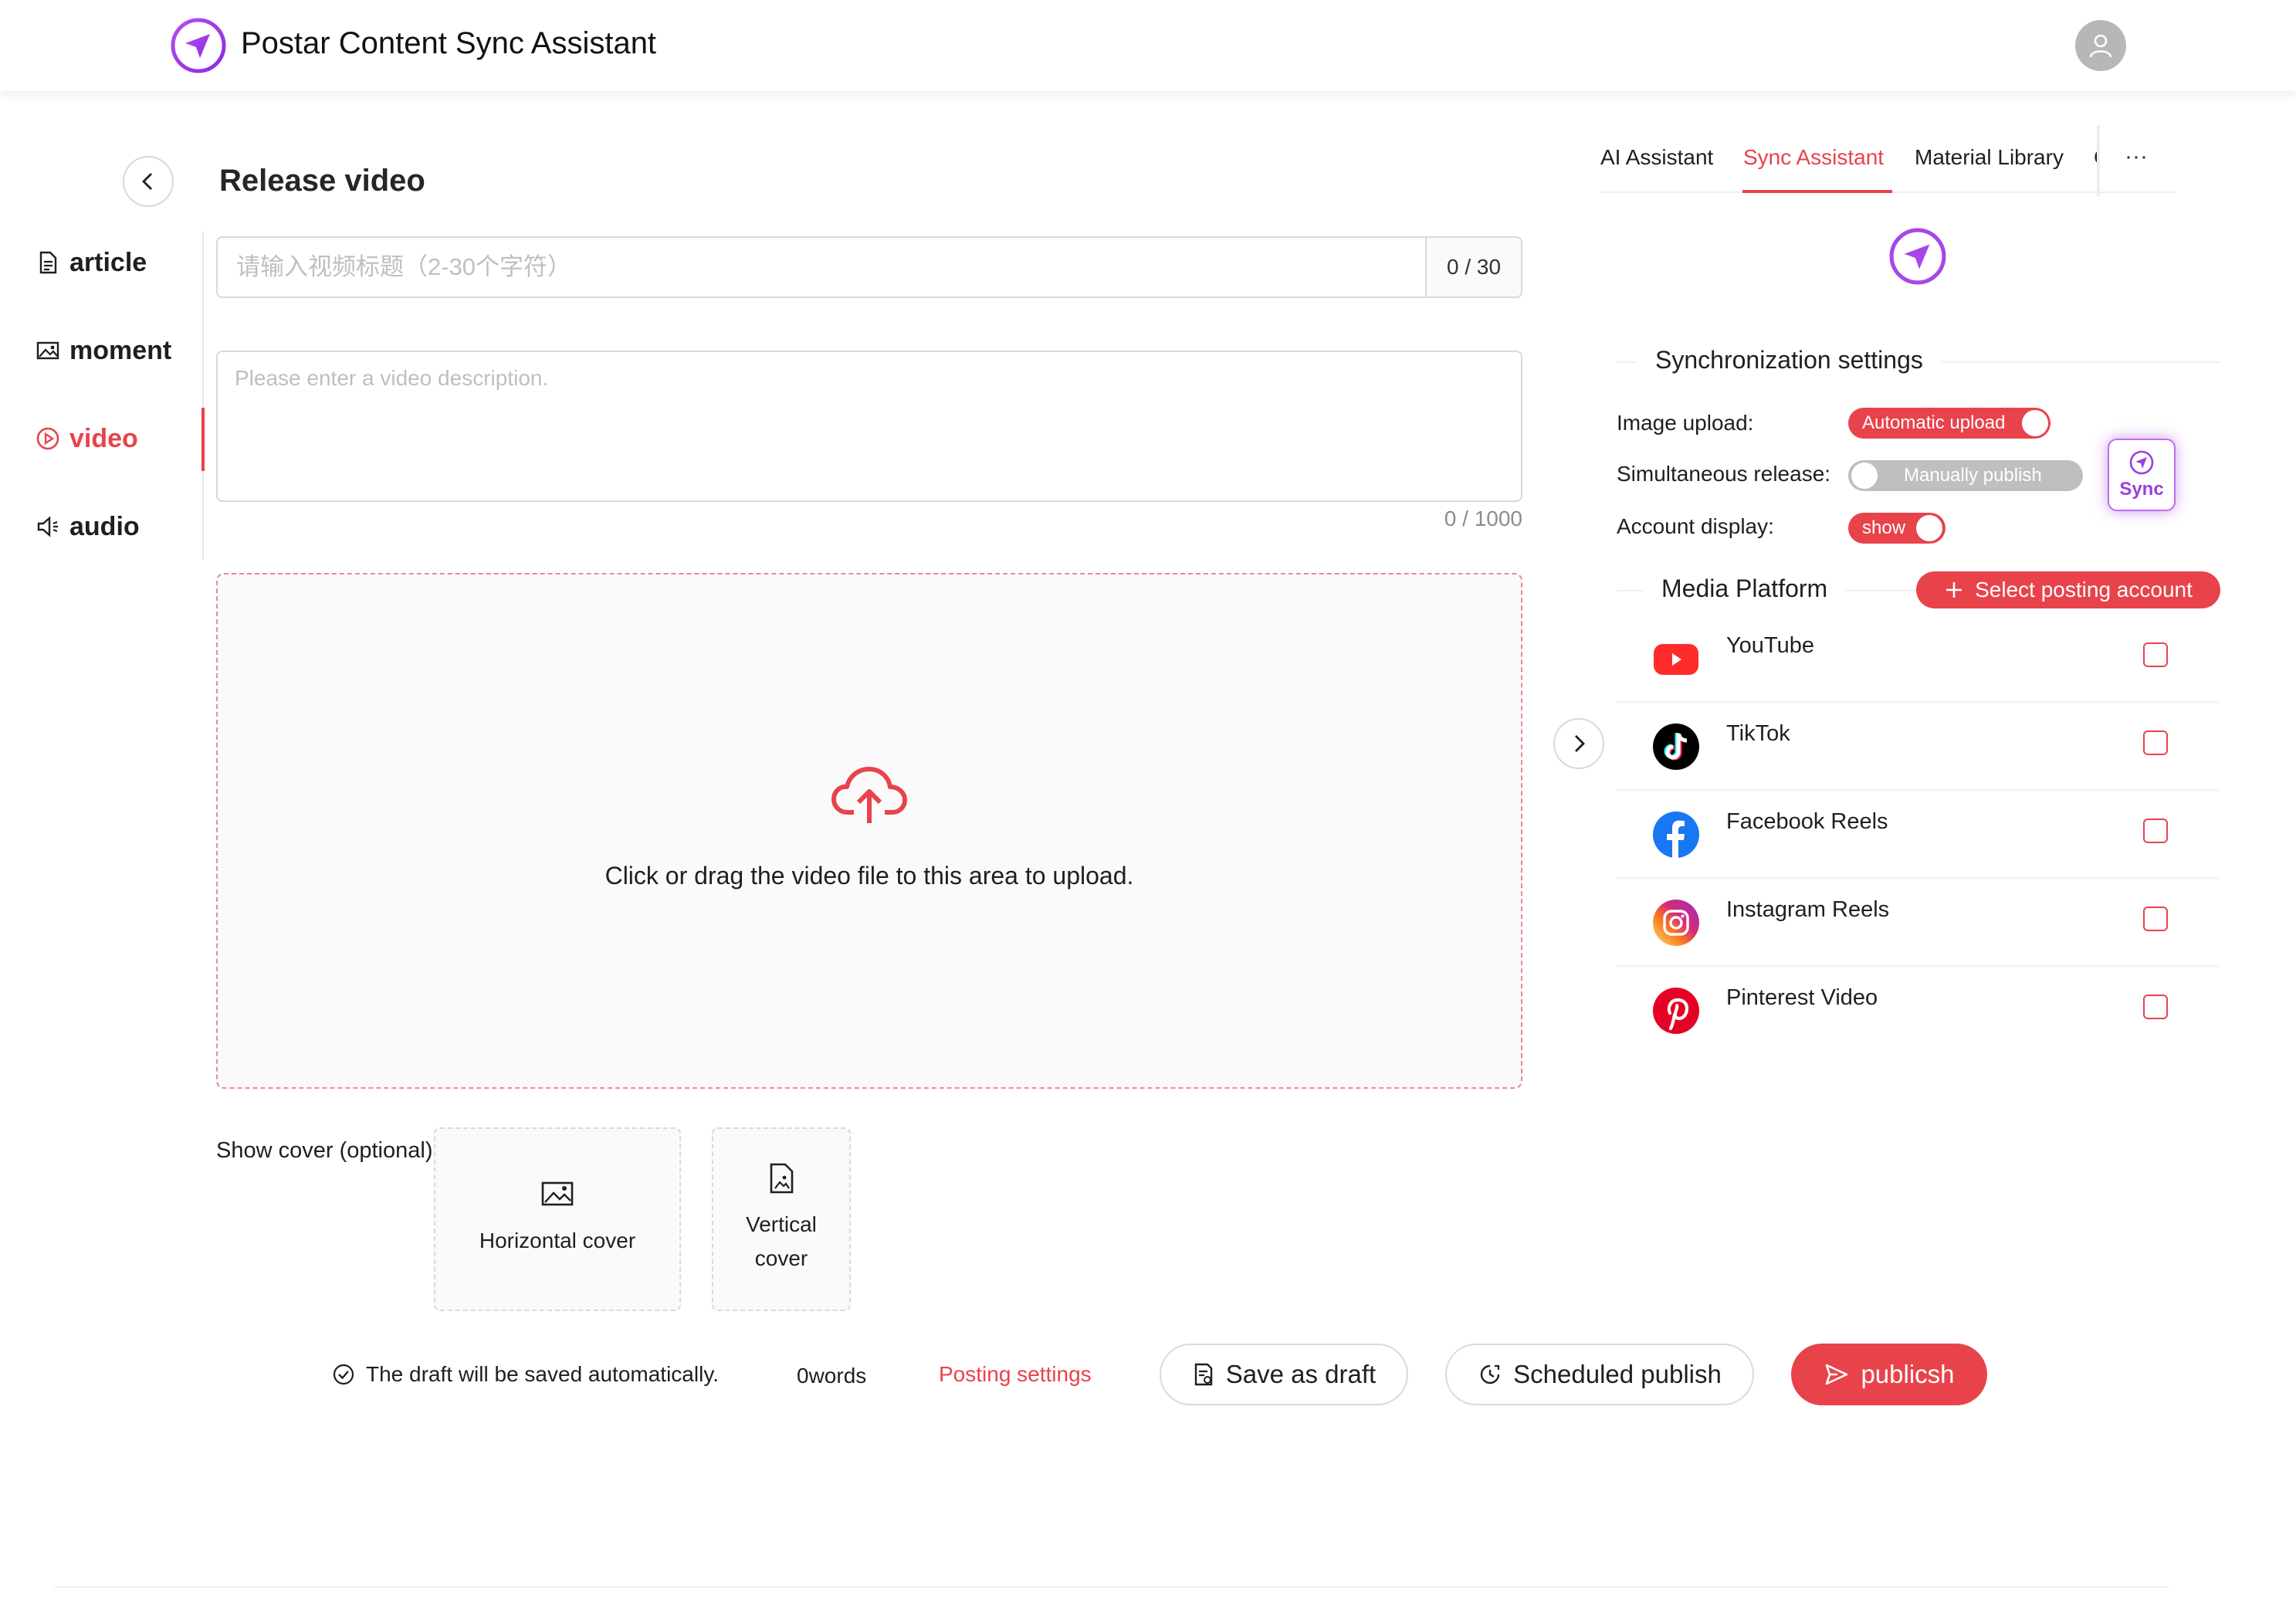 This screenshot has width=2296, height=1603. I want to click on instagram-icon, so click(1676, 923).